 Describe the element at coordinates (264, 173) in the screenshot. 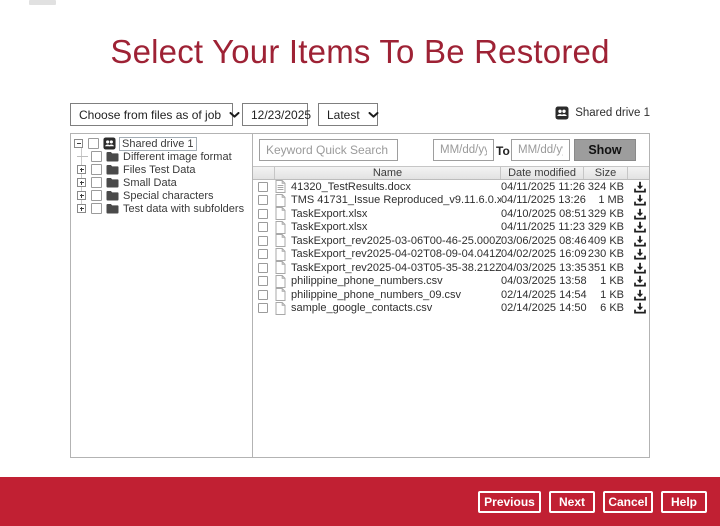

I see `header-checkbox-column` at that location.